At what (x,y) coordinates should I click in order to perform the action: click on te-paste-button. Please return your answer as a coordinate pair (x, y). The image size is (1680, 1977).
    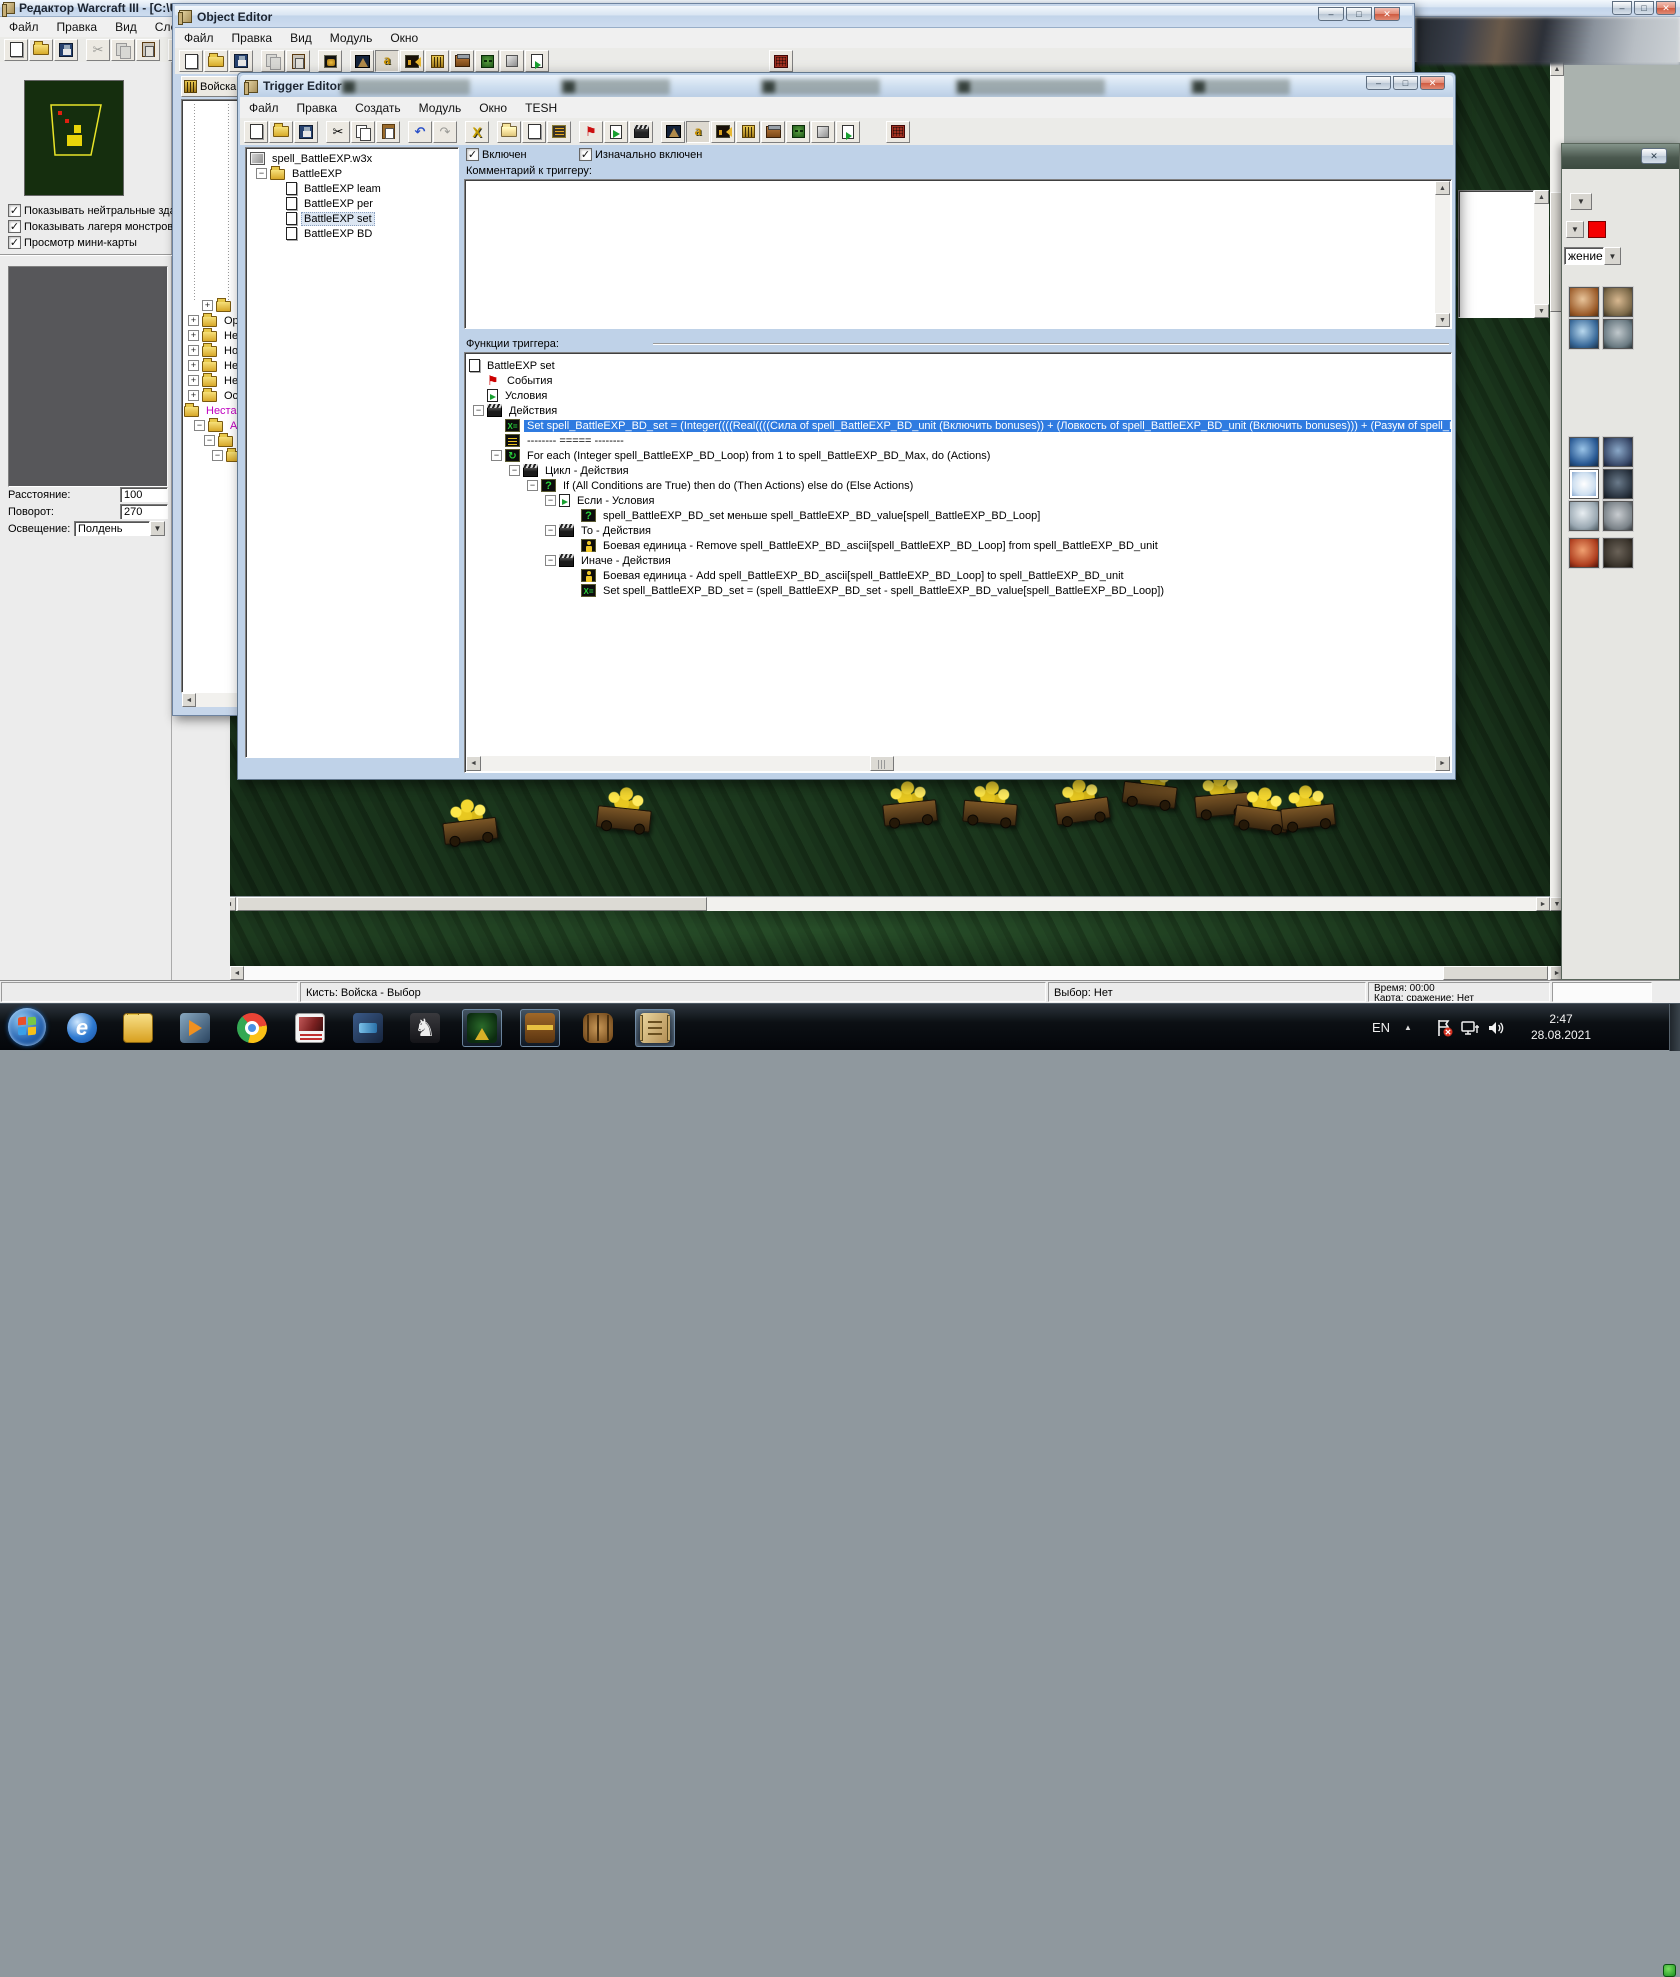
    Looking at the image, I should click on (388, 131).